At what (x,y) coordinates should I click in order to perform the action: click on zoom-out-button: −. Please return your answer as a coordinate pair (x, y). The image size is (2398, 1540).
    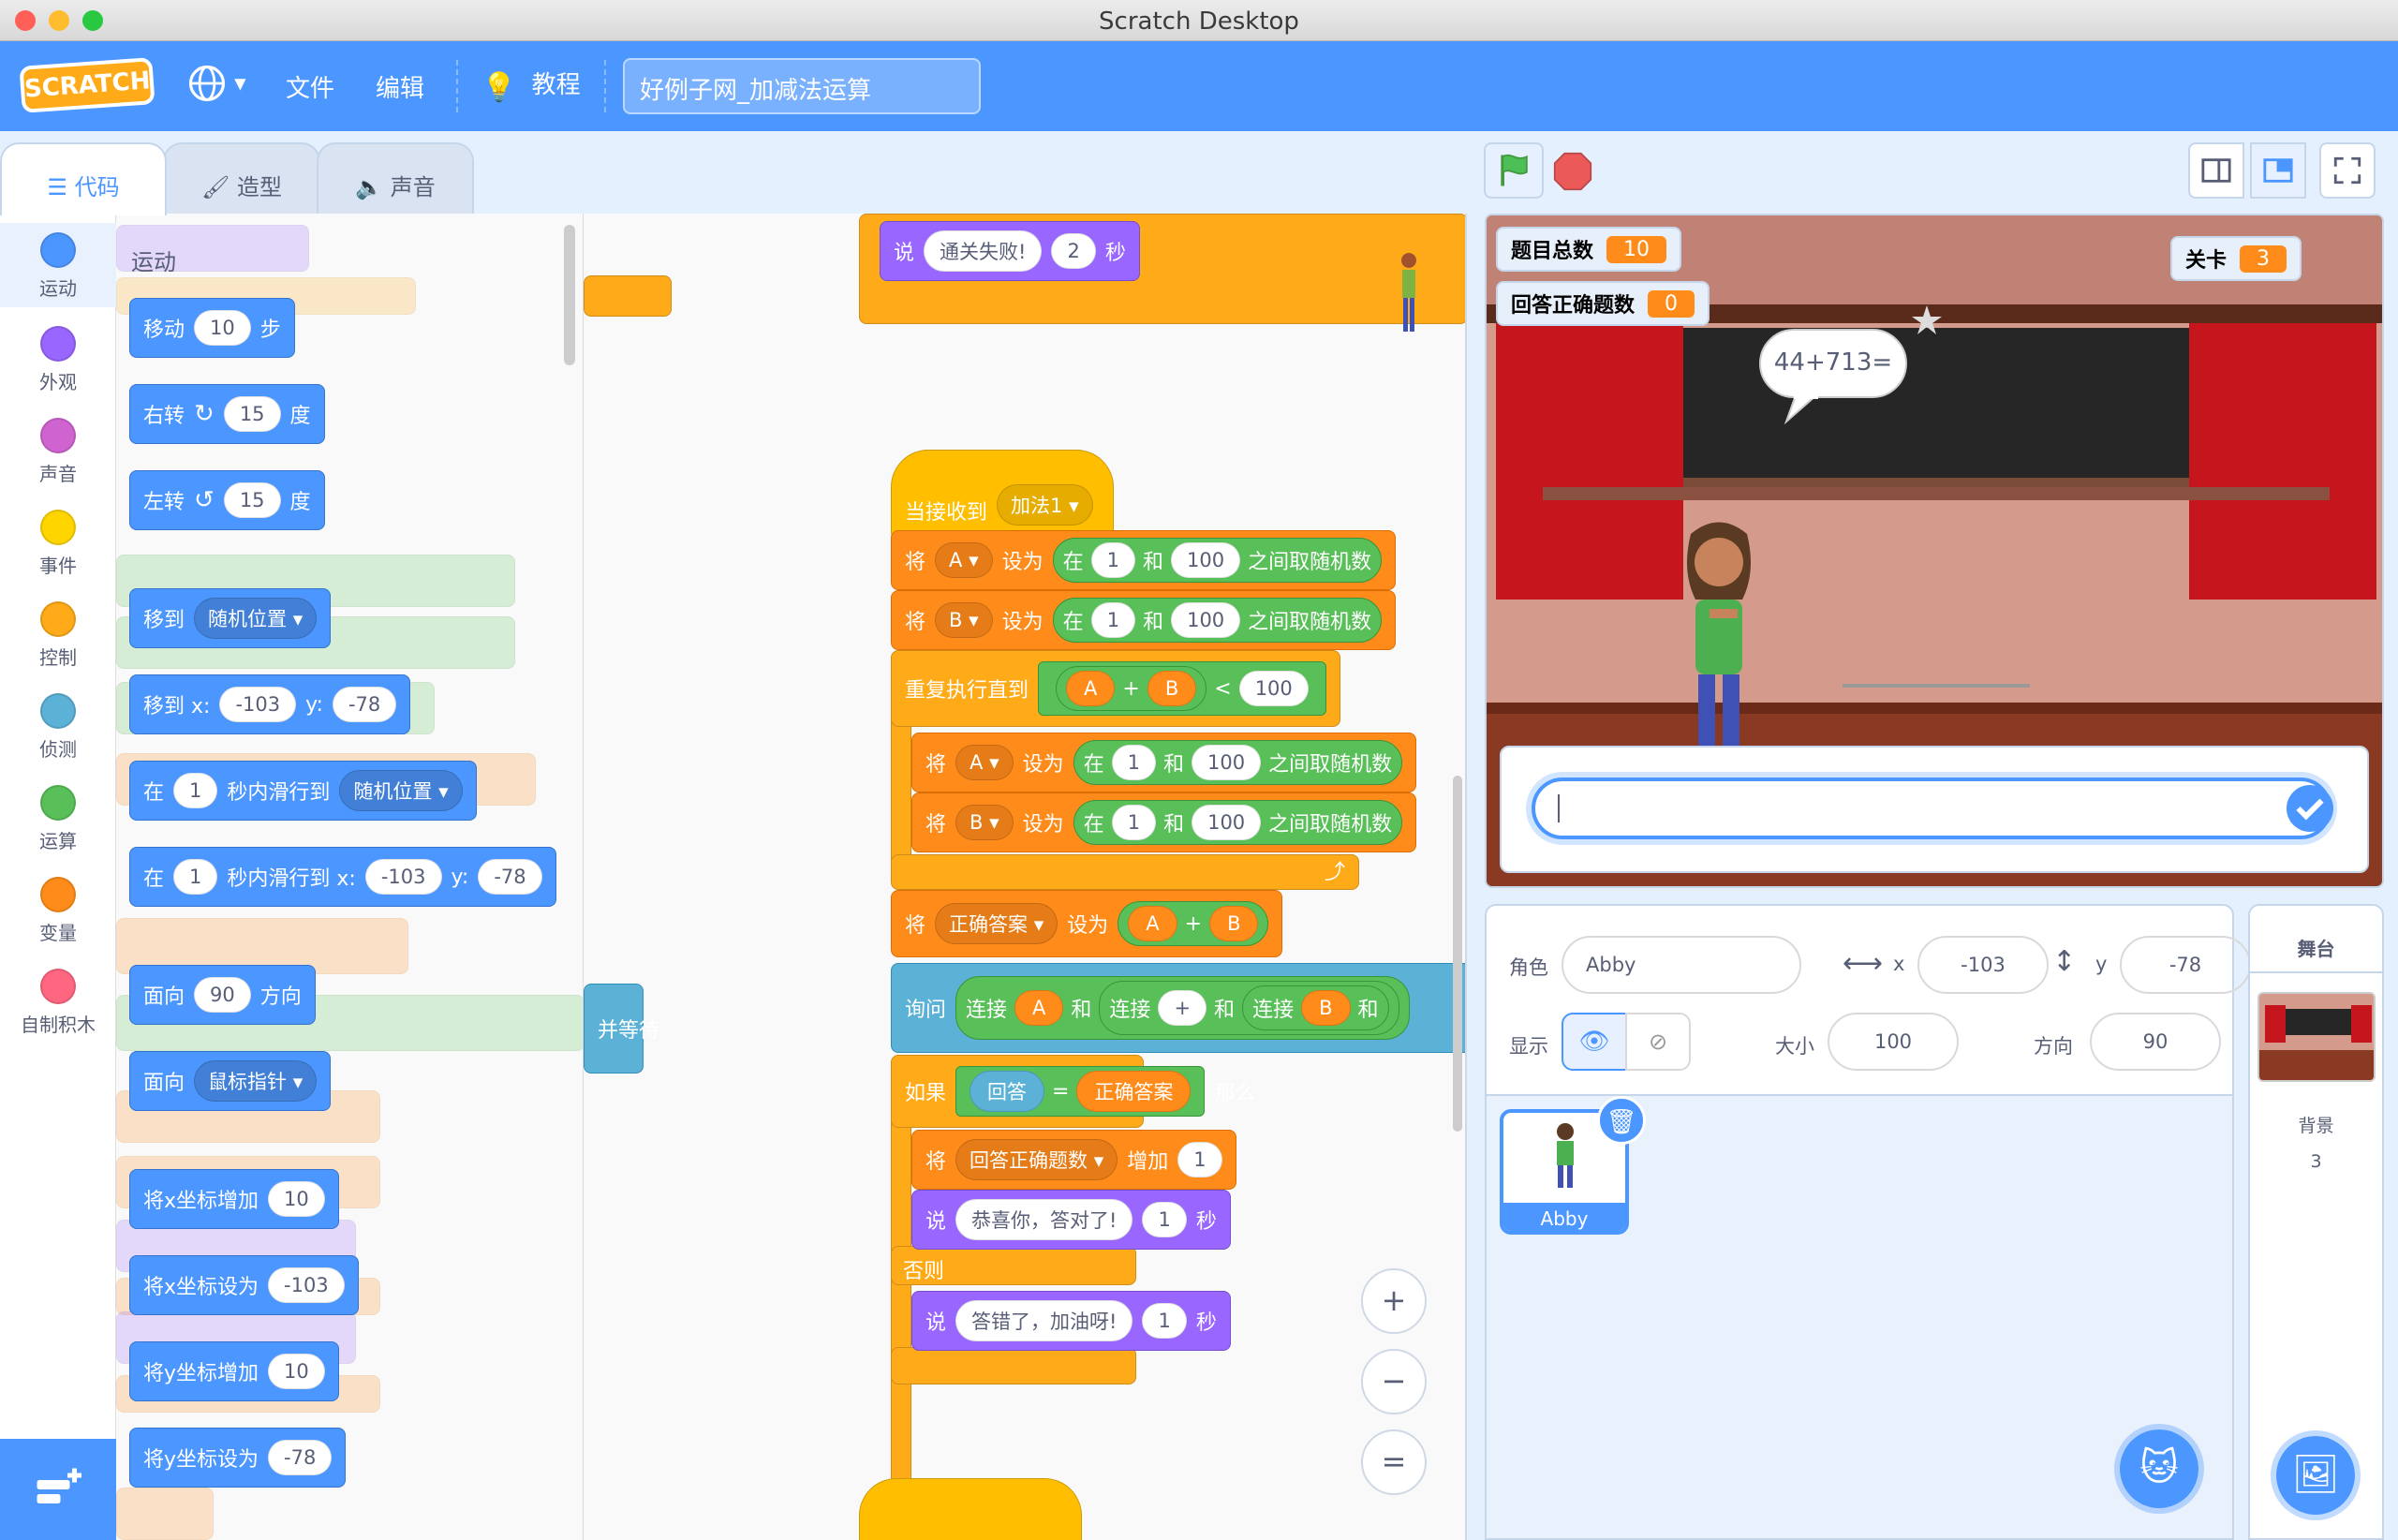
    Looking at the image, I should click on (1394, 1381).